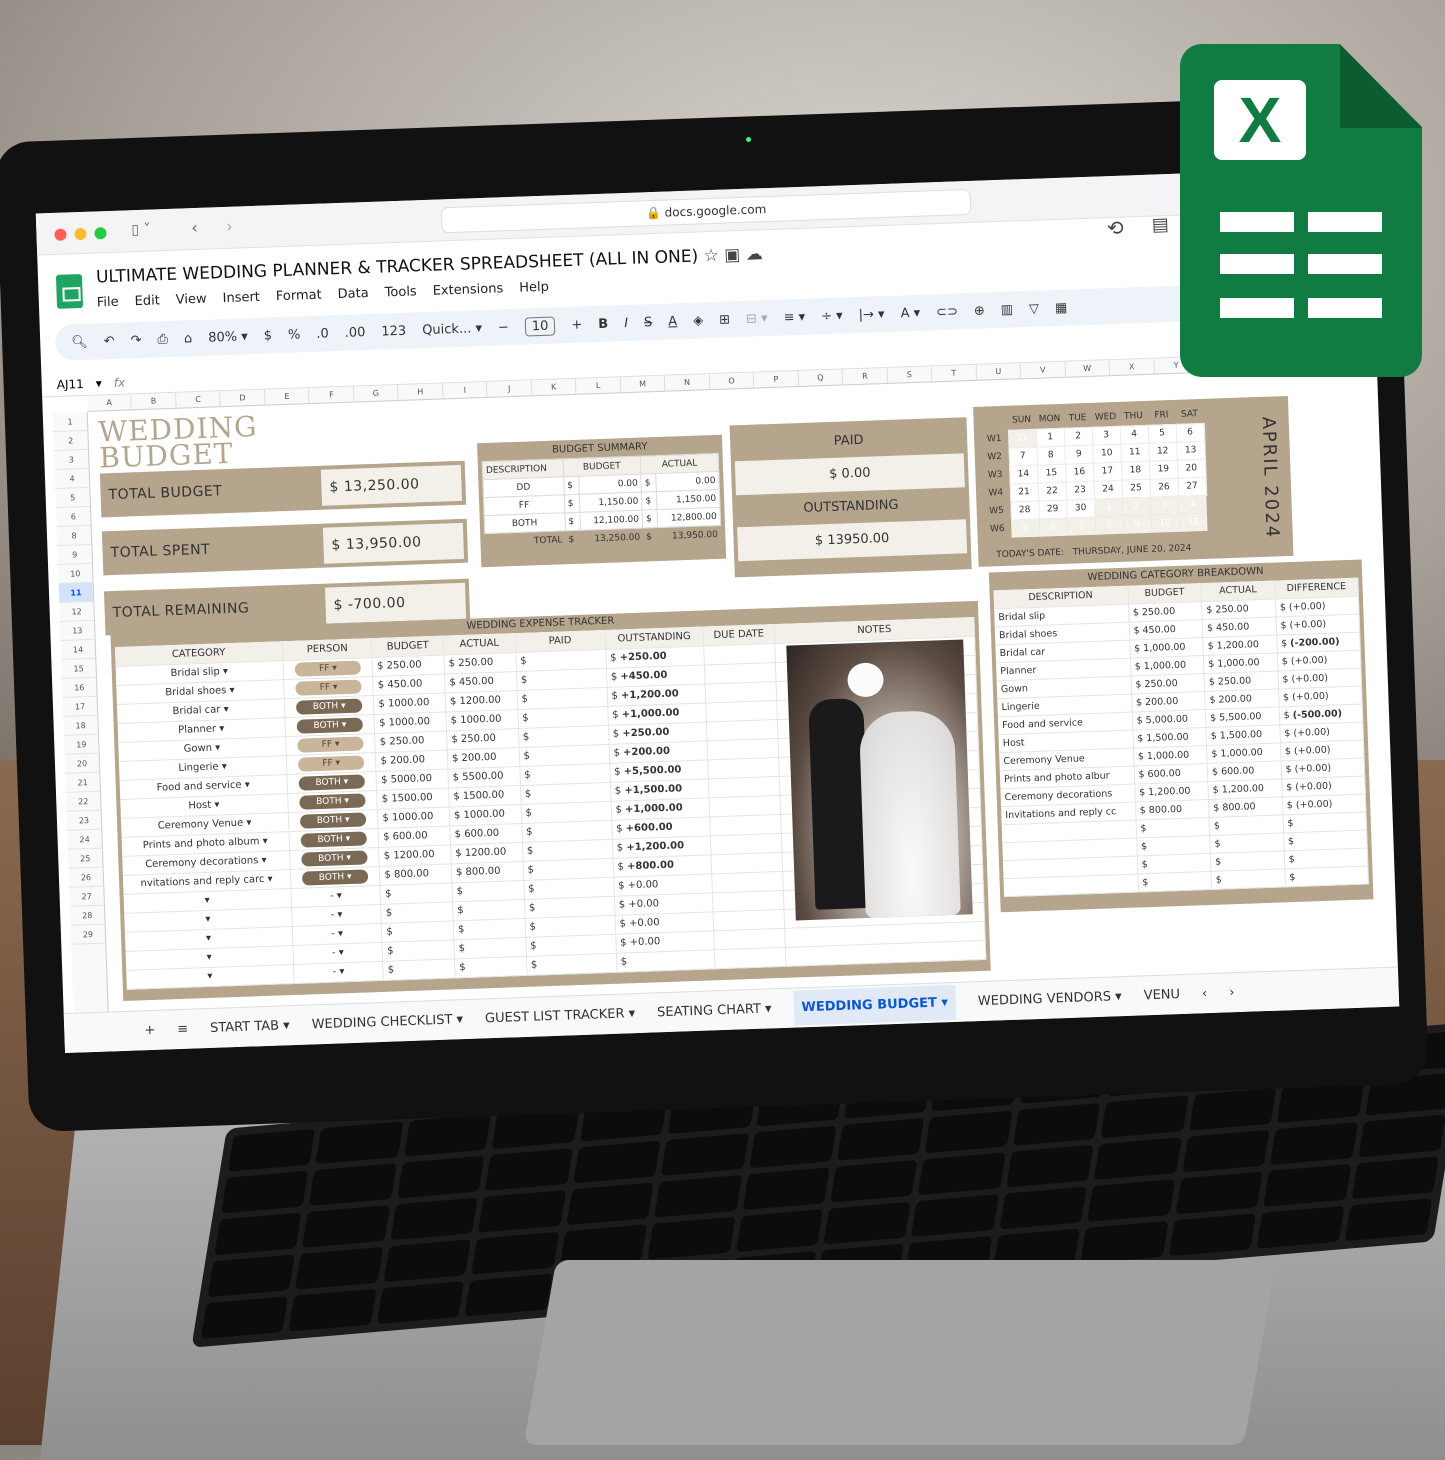 This screenshot has width=1445, height=1460. What do you see at coordinates (393, 331) in the screenshot?
I see `more-formats-button: 123` at bounding box center [393, 331].